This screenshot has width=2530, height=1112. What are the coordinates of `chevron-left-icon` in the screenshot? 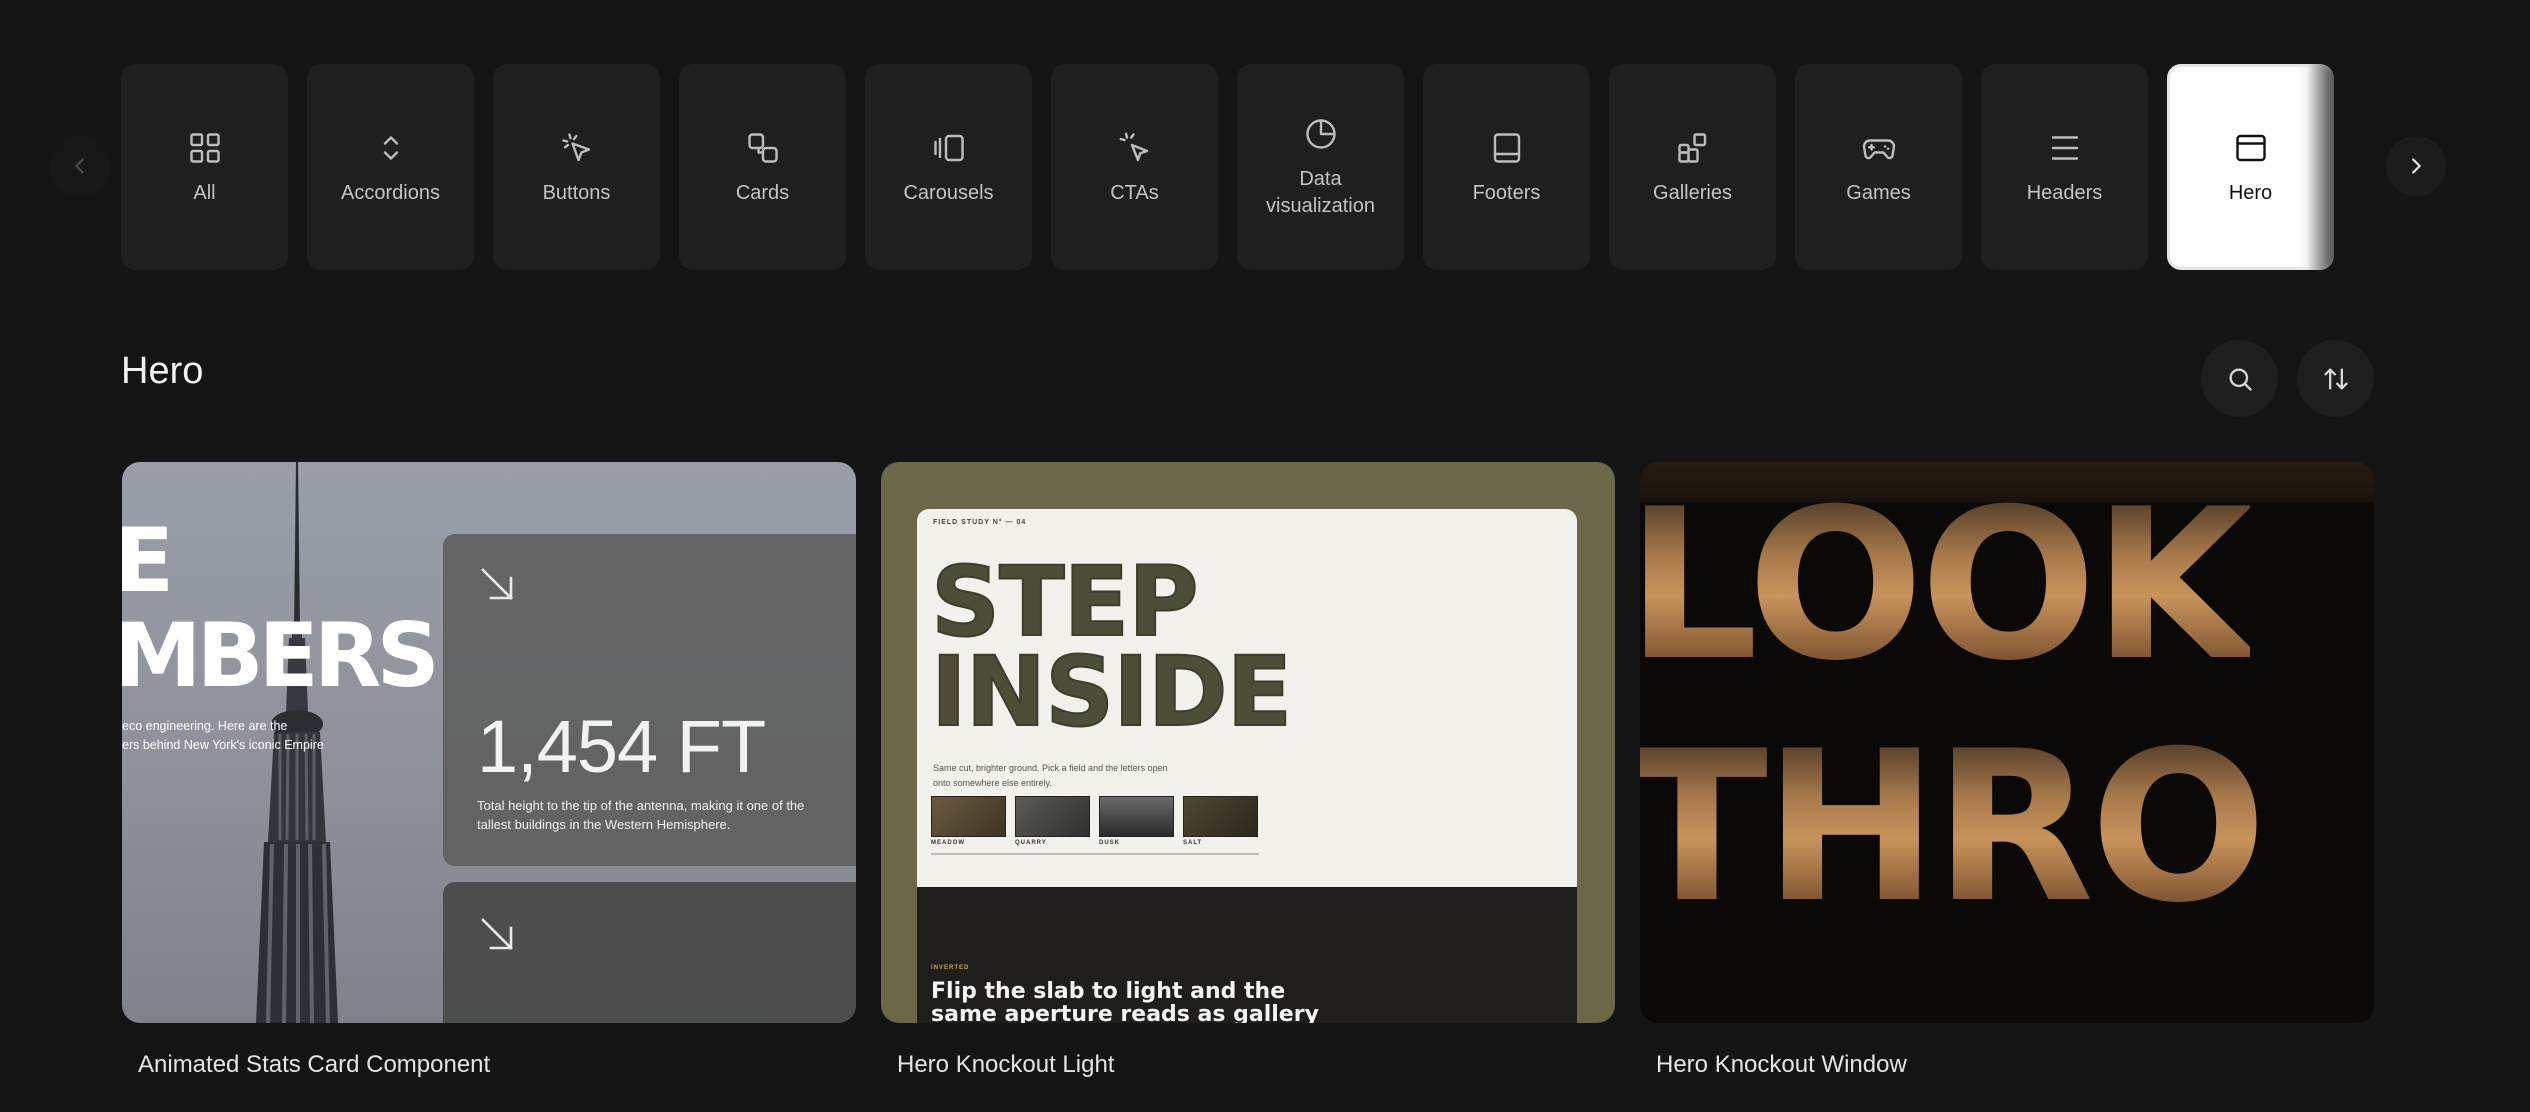 It's located at (79, 166).